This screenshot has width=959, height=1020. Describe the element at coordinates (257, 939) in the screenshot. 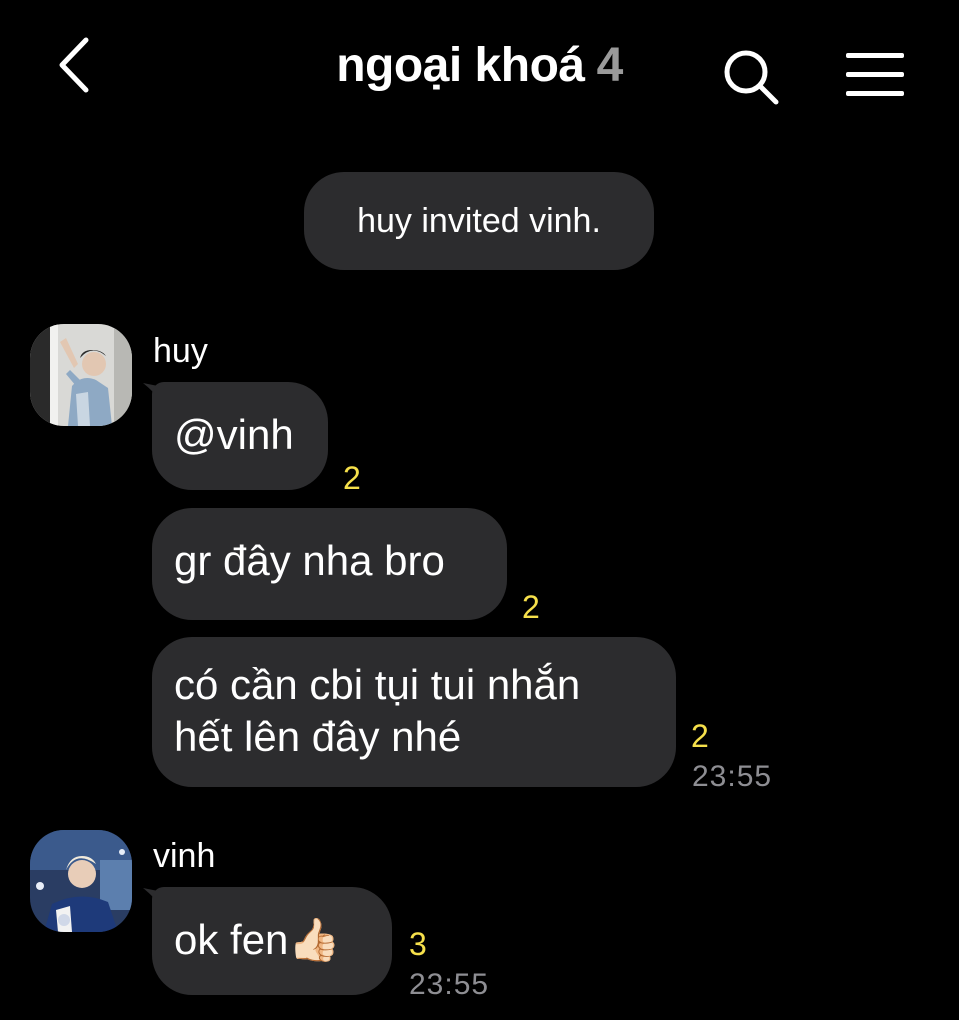

I see `message-text: ok fen👍🏻` at that location.